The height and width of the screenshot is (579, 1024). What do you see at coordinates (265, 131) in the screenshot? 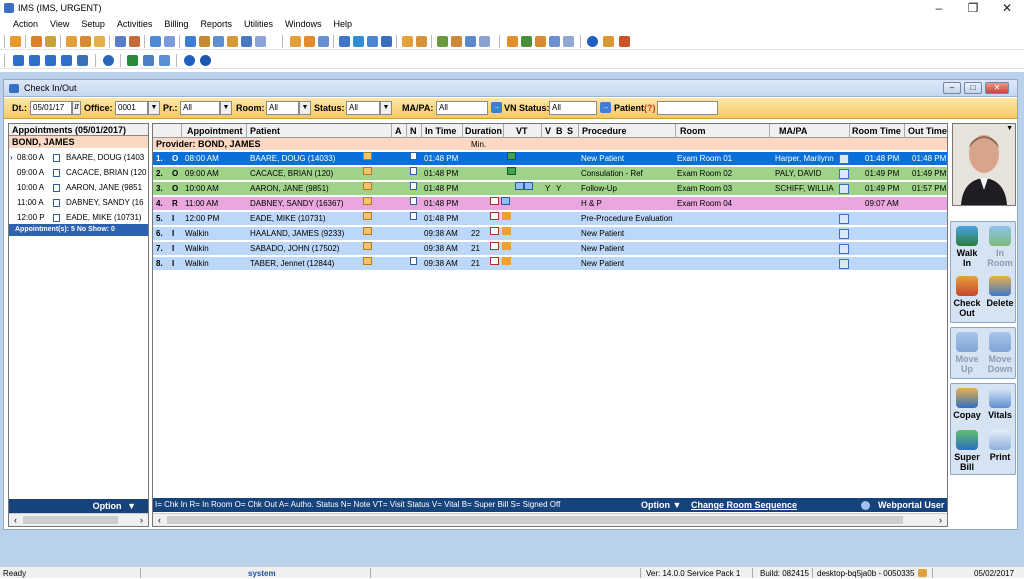
I see `col-patient: Patient` at bounding box center [265, 131].